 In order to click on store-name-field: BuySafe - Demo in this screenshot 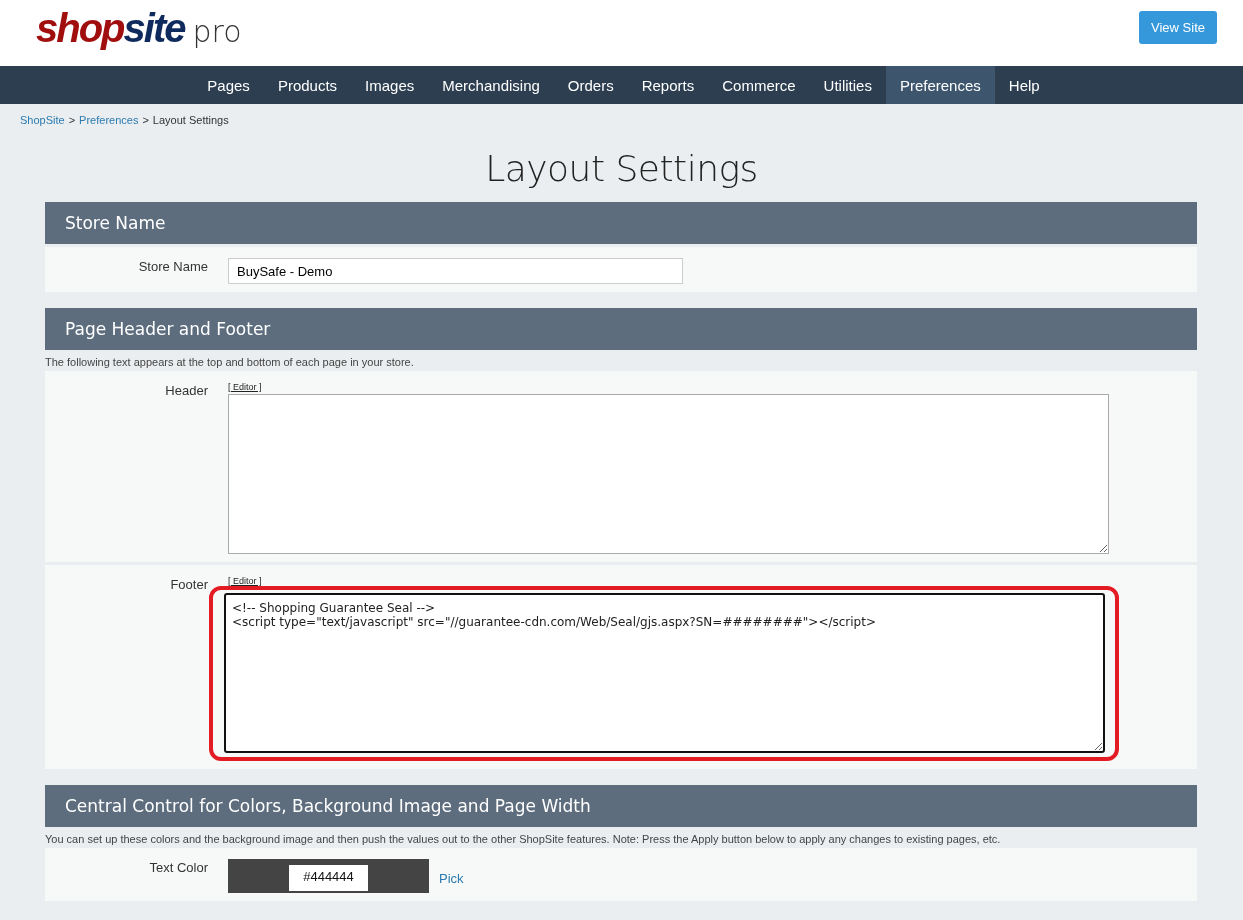, I will do `click(455, 271)`.